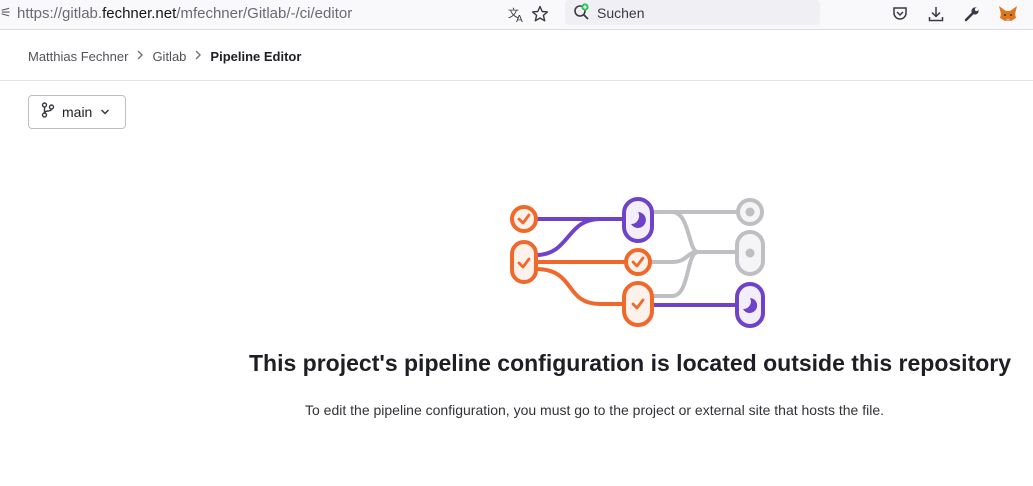 Image resolution: width=1033 pixels, height=486 pixels. What do you see at coordinates (48, 112) in the screenshot?
I see `branch-icon` at bounding box center [48, 112].